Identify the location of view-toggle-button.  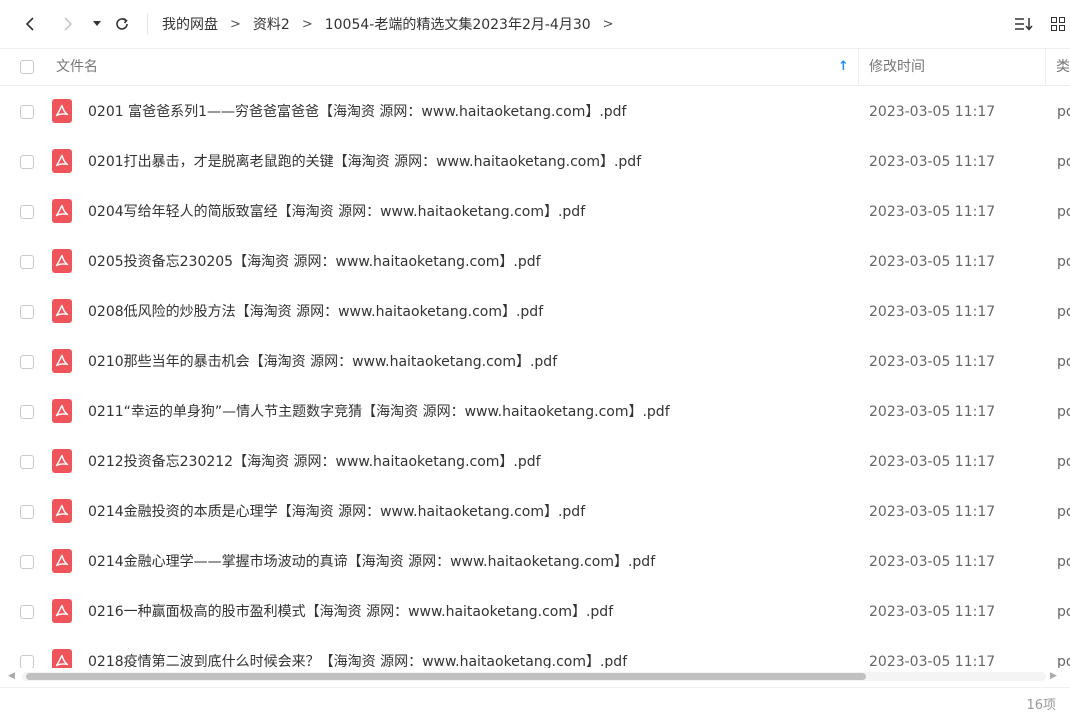
(1058, 24).